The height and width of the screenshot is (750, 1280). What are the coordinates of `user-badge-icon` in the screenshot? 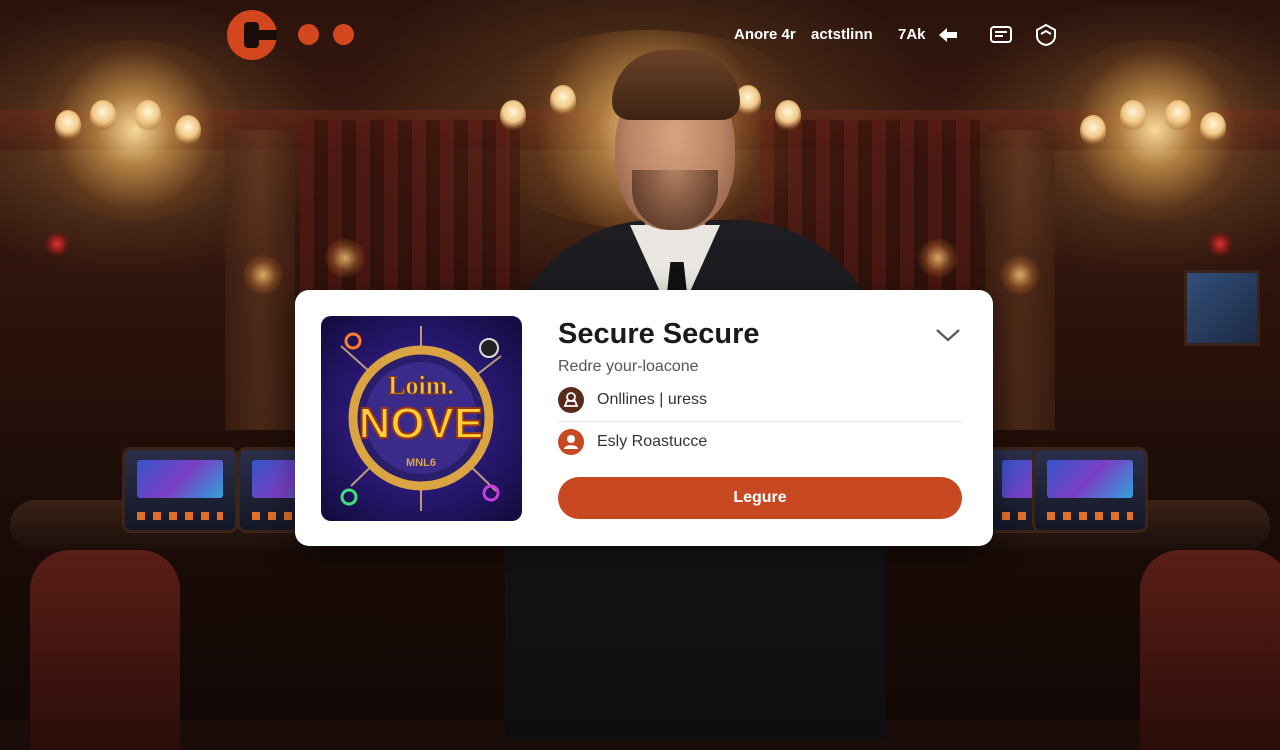 It's located at (571, 400).